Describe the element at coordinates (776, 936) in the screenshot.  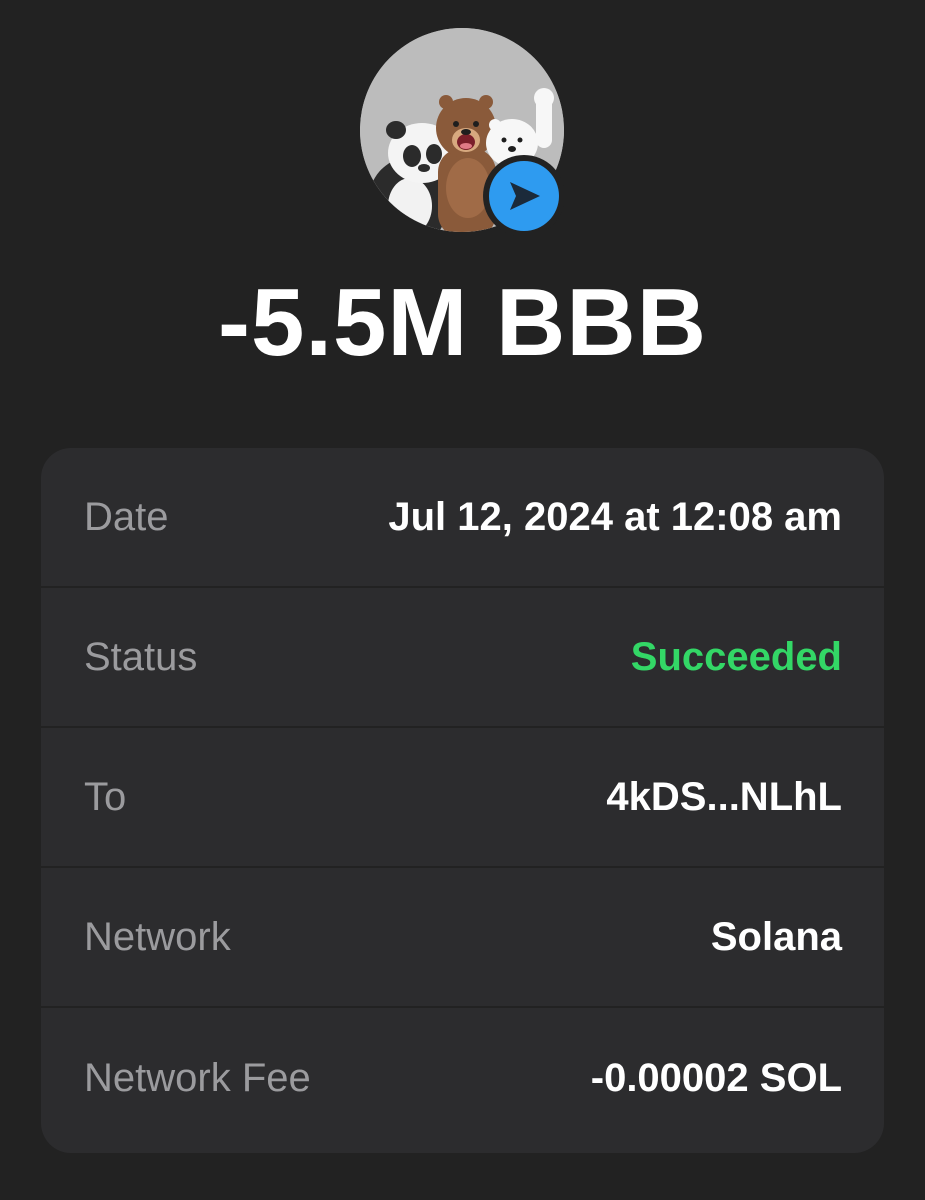
I see `network-value: Solana` at that location.